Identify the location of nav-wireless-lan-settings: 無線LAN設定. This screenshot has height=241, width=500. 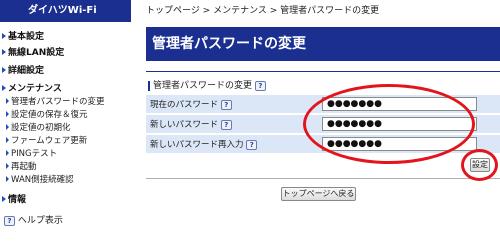
(32, 53).